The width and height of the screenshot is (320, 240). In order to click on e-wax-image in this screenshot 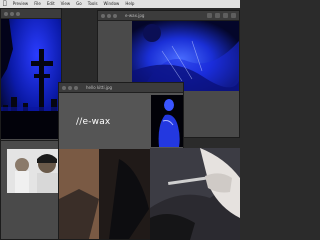, I will do `click(185, 56)`.